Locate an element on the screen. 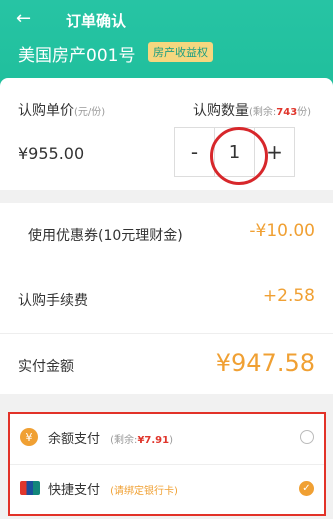 The image size is (333, 519). coupon-value: -¥10.00 is located at coordinates (282, 231).